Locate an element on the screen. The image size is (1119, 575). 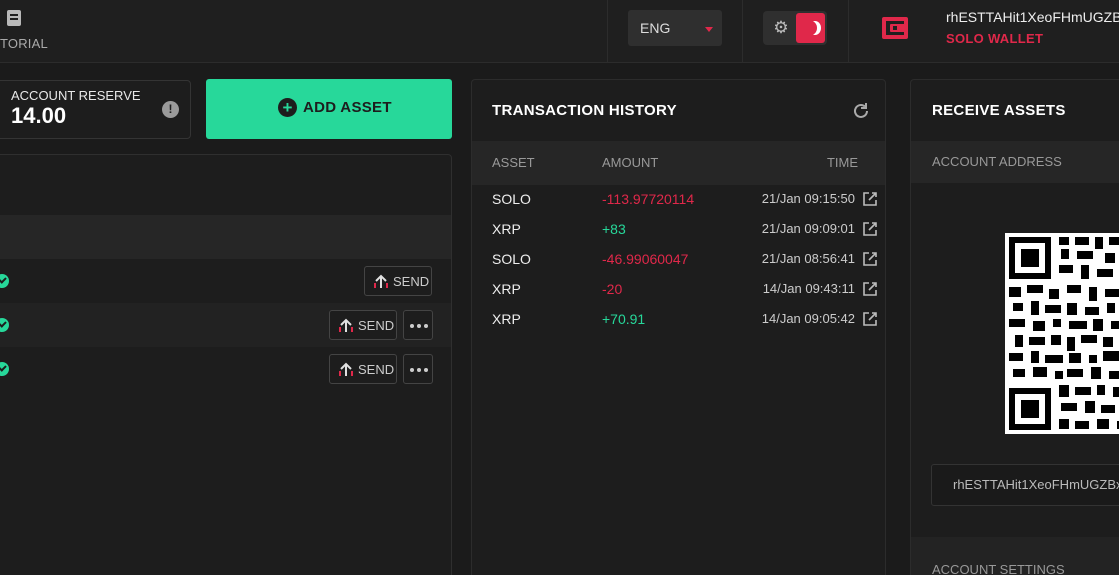
caret-down-icon is located at coordinates (709, 29).